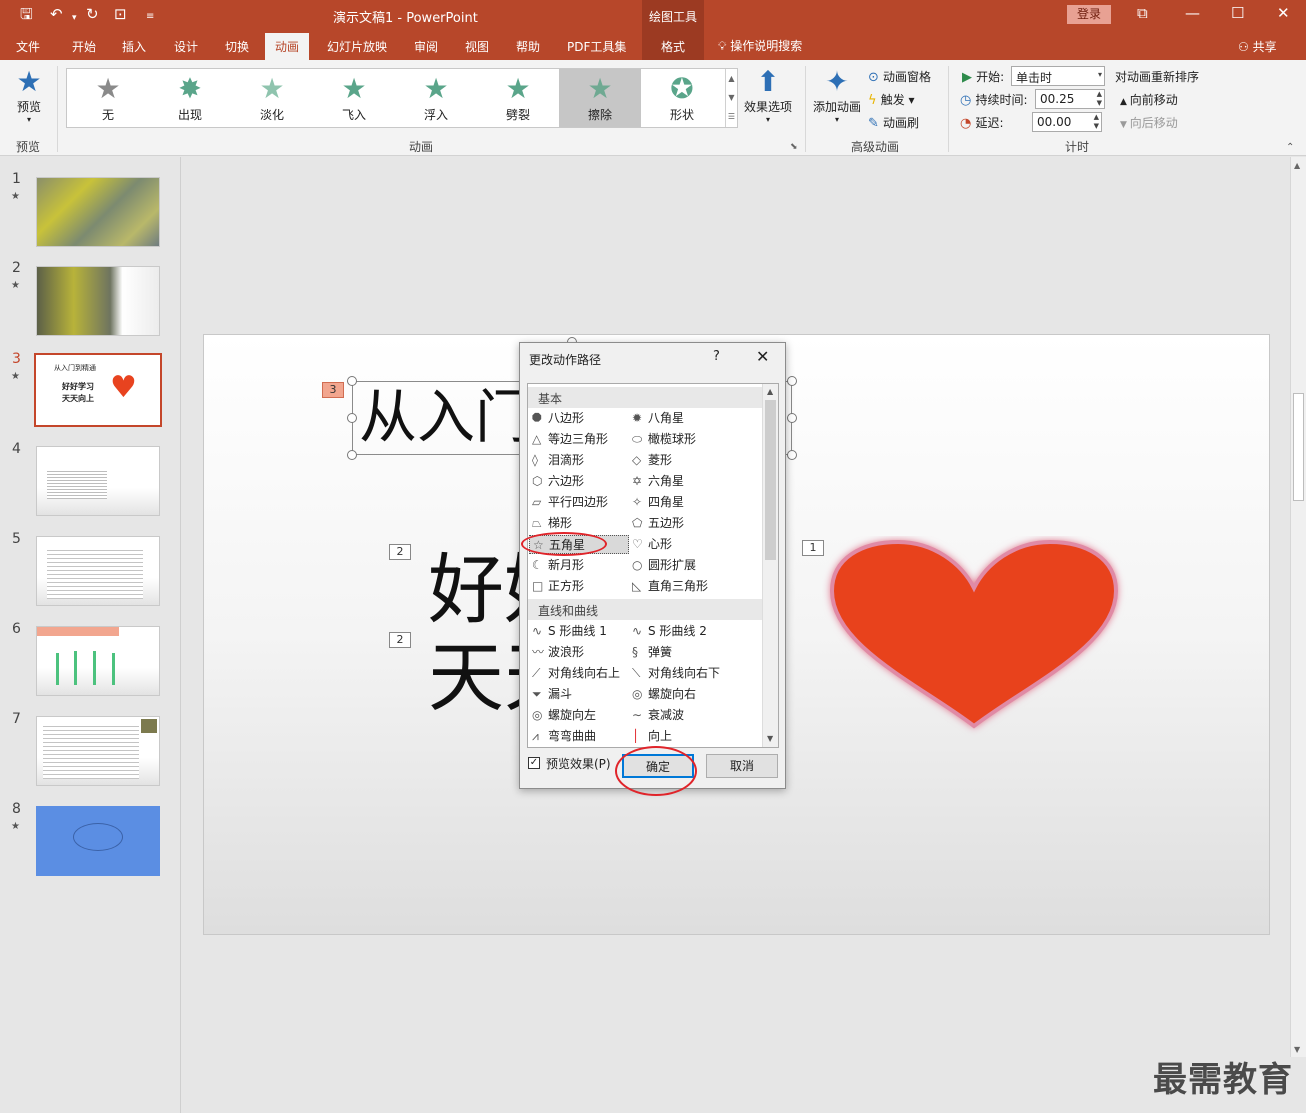 This screenshot has height=1113, width=1306. What do you see at coordinates (74, 18) in the screenshot?
I see `undo-dropdown-icon: ▾` at bounding box center [74, 18].